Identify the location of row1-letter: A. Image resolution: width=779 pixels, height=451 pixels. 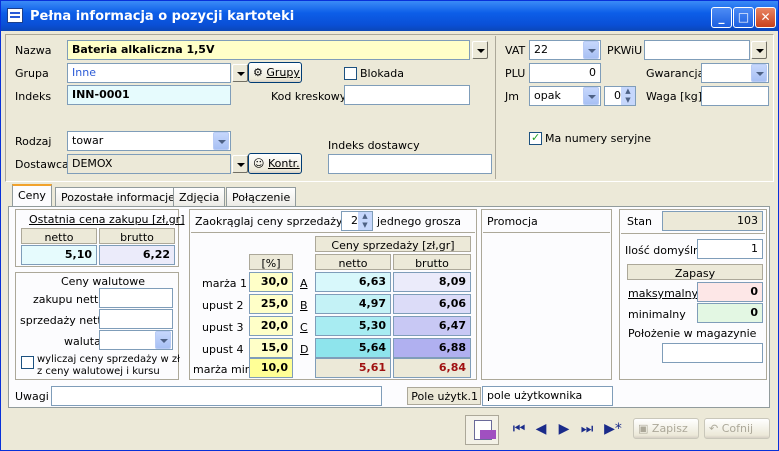
(304, 283).